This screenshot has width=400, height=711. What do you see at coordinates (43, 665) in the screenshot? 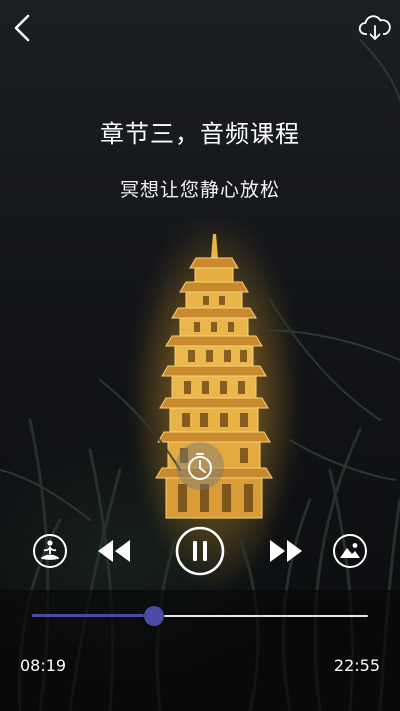
I see `elapsed-time: 08:19` at bounding box center [43, 665].